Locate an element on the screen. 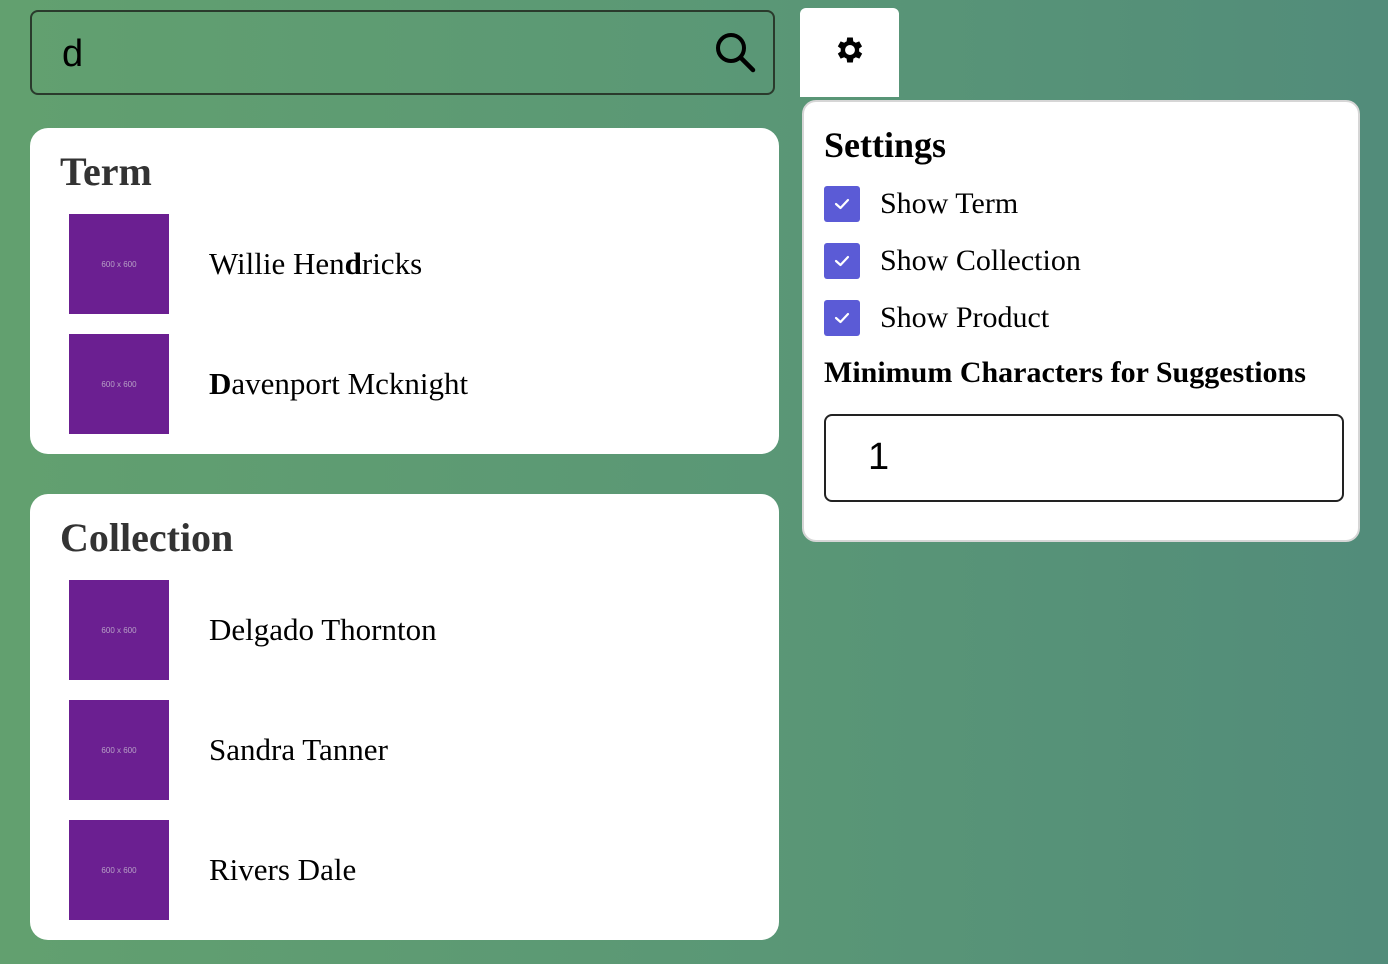 The image size is (1388, 964). list-item: 600 x 600 Davenport Mcknight is located at coordinates (409, 384).